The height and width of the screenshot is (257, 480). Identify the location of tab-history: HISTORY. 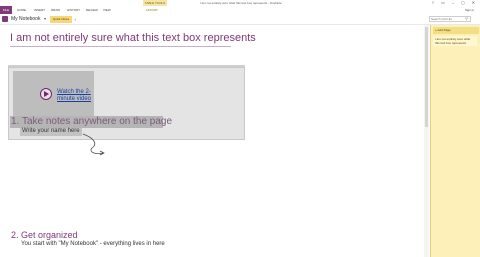
(73, 10).